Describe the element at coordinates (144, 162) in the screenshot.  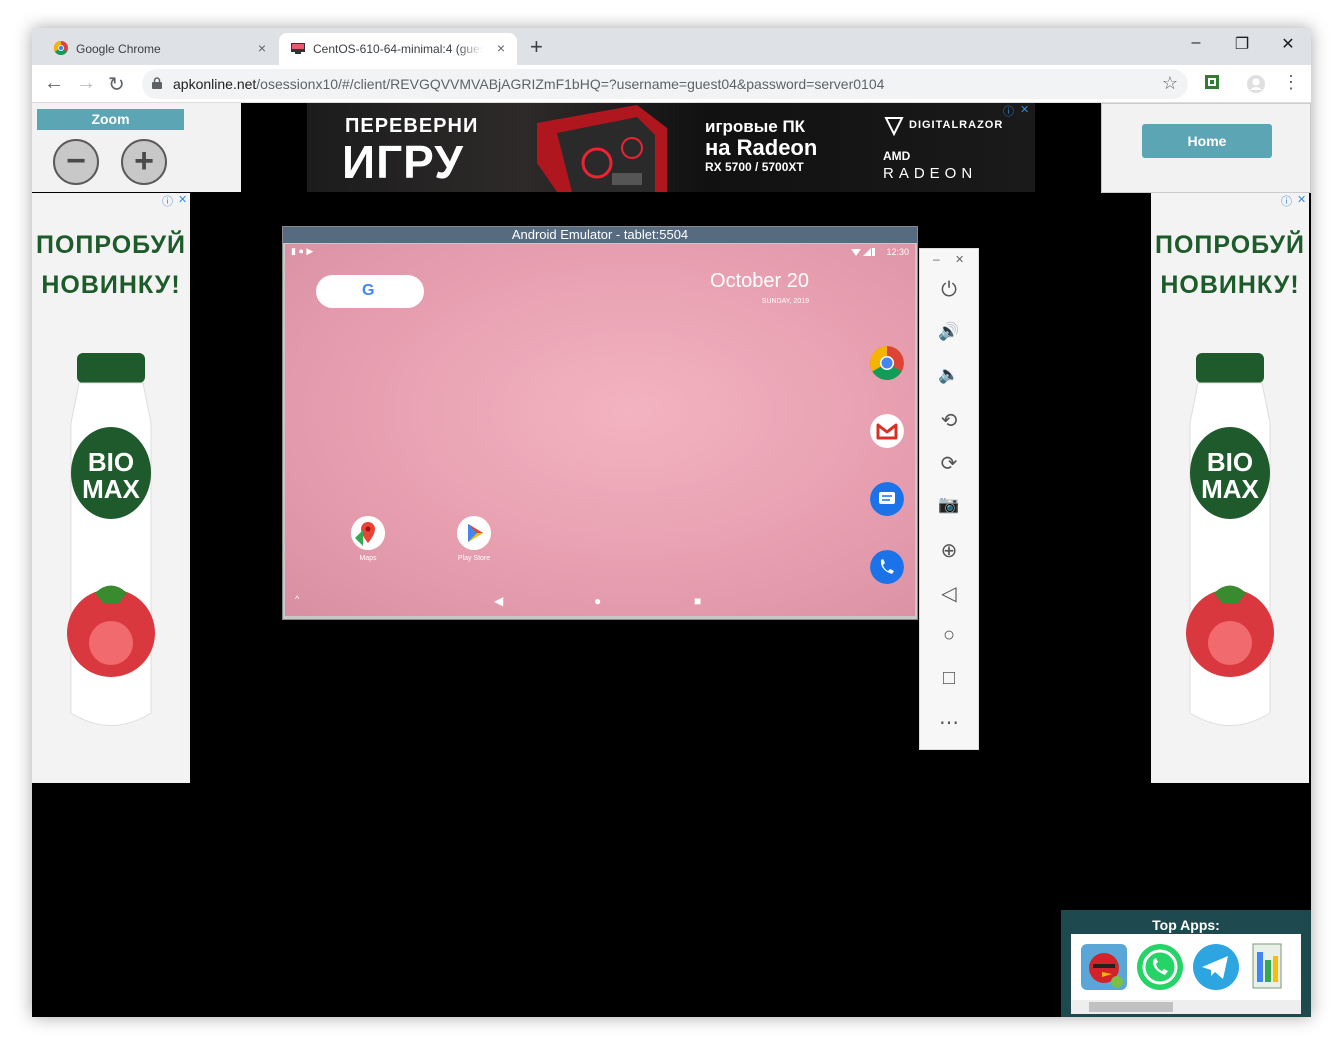
I see `zoom-in-button: +` at that location.